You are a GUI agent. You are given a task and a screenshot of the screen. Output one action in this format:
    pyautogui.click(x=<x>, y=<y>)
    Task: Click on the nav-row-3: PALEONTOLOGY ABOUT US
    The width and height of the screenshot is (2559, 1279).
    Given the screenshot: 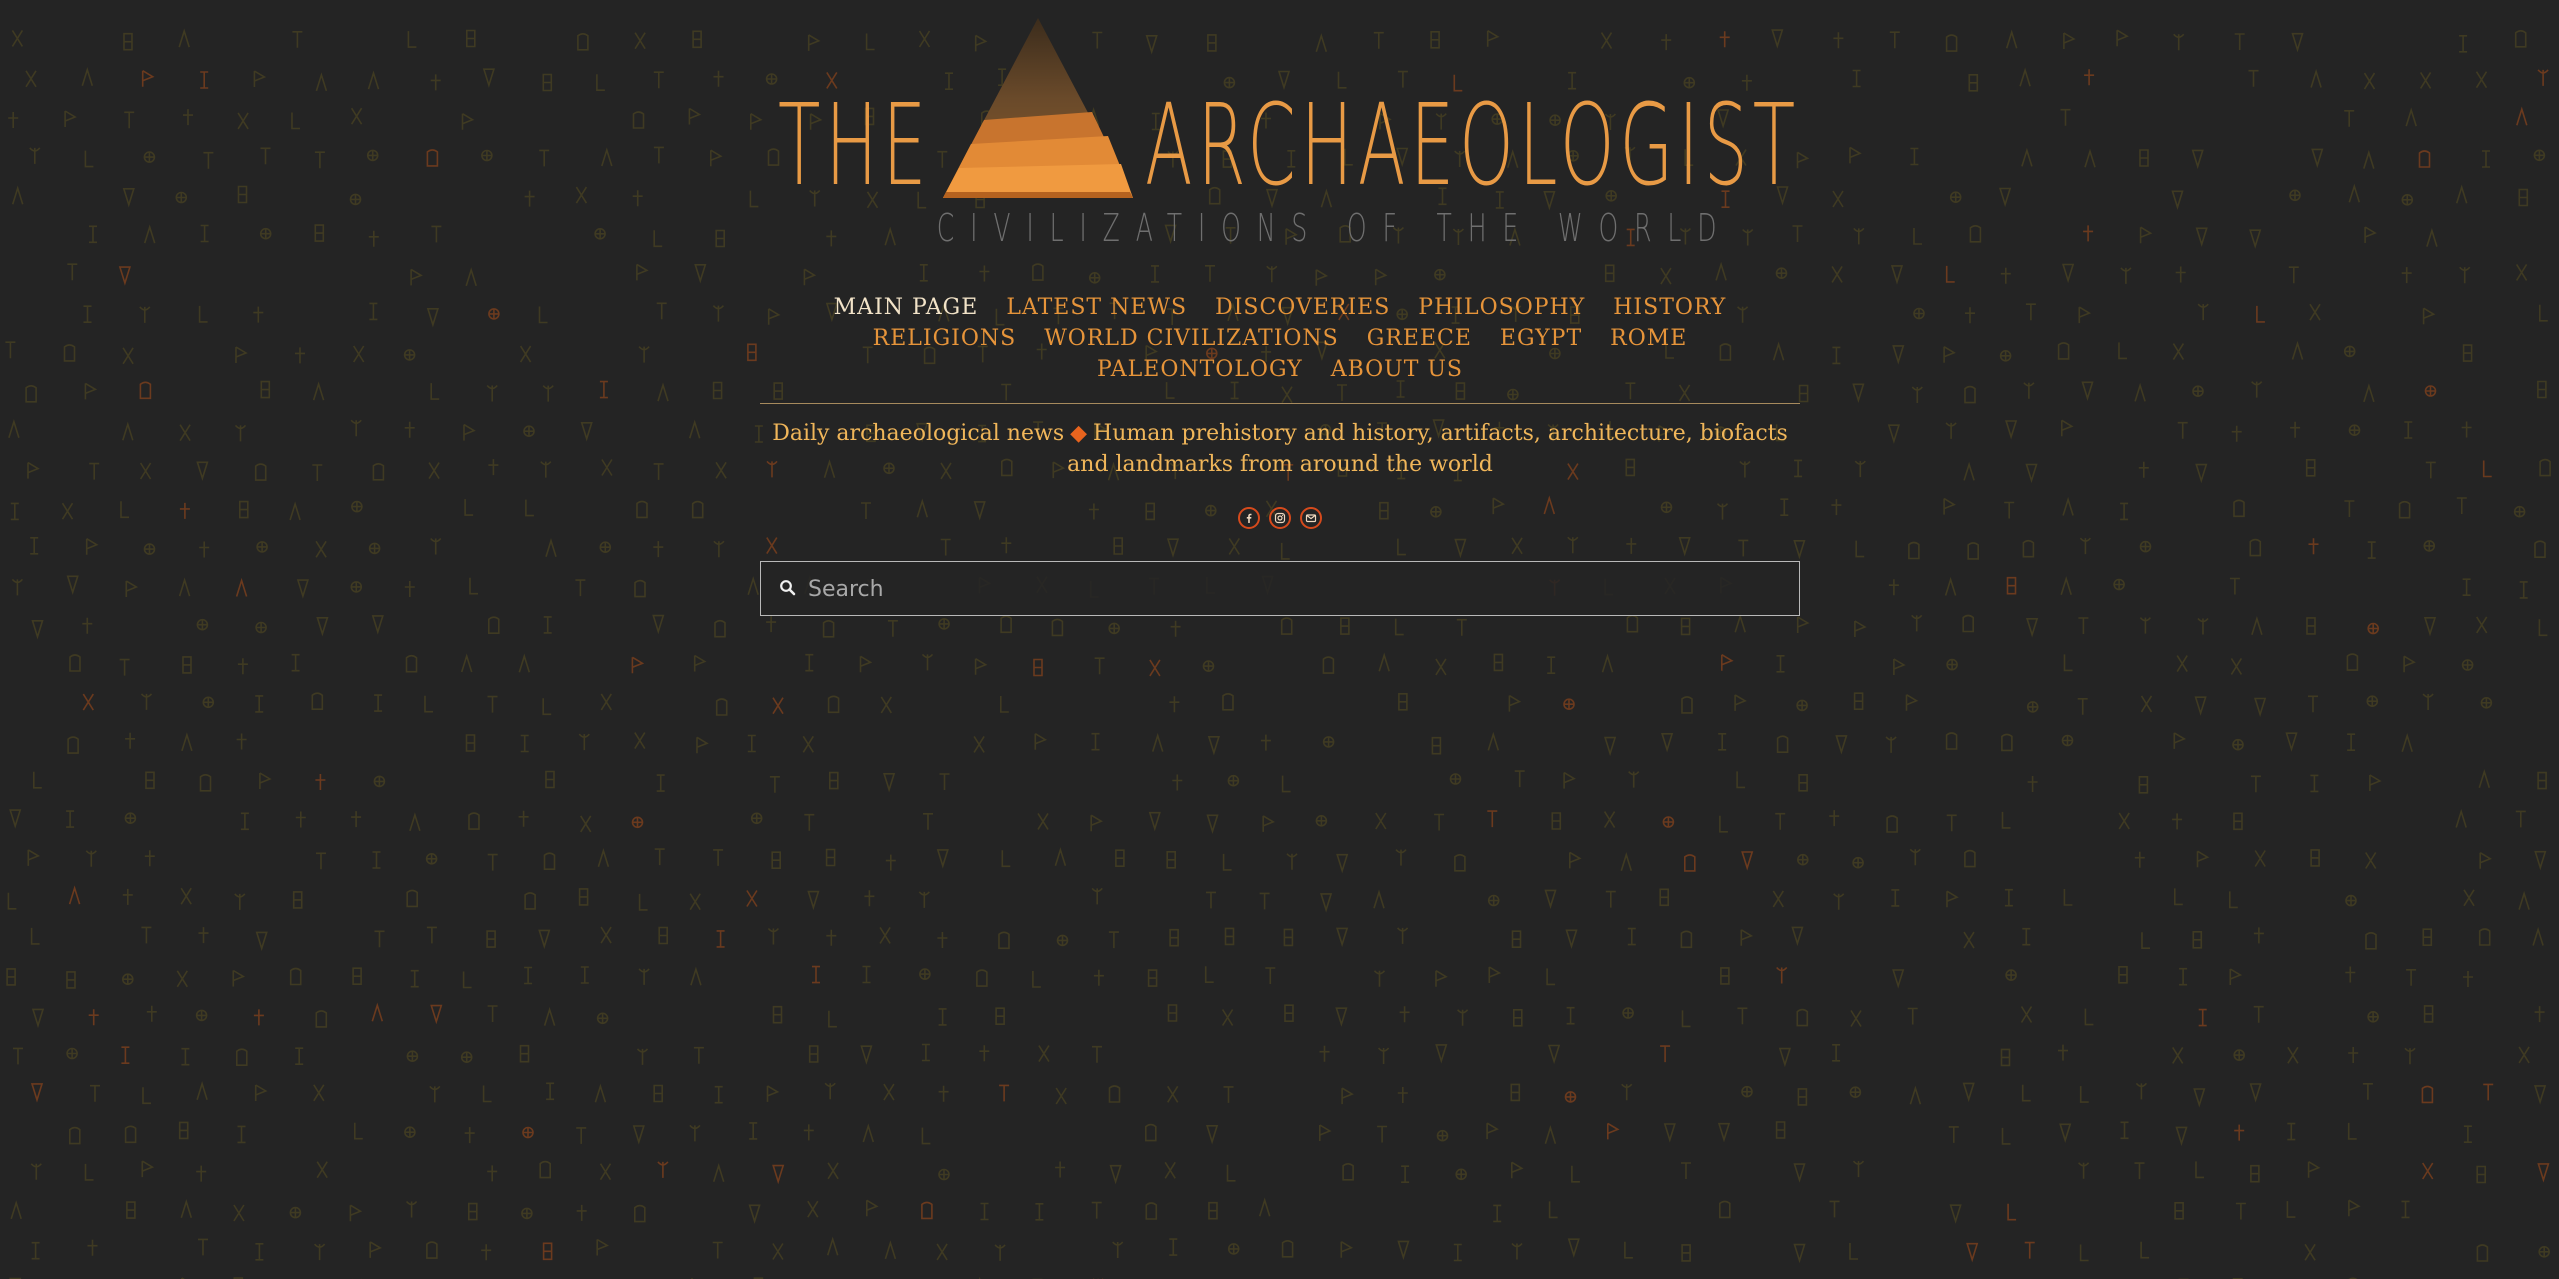 What is the action you would take?
    pyautogui.click(x=1280, y=369)
    